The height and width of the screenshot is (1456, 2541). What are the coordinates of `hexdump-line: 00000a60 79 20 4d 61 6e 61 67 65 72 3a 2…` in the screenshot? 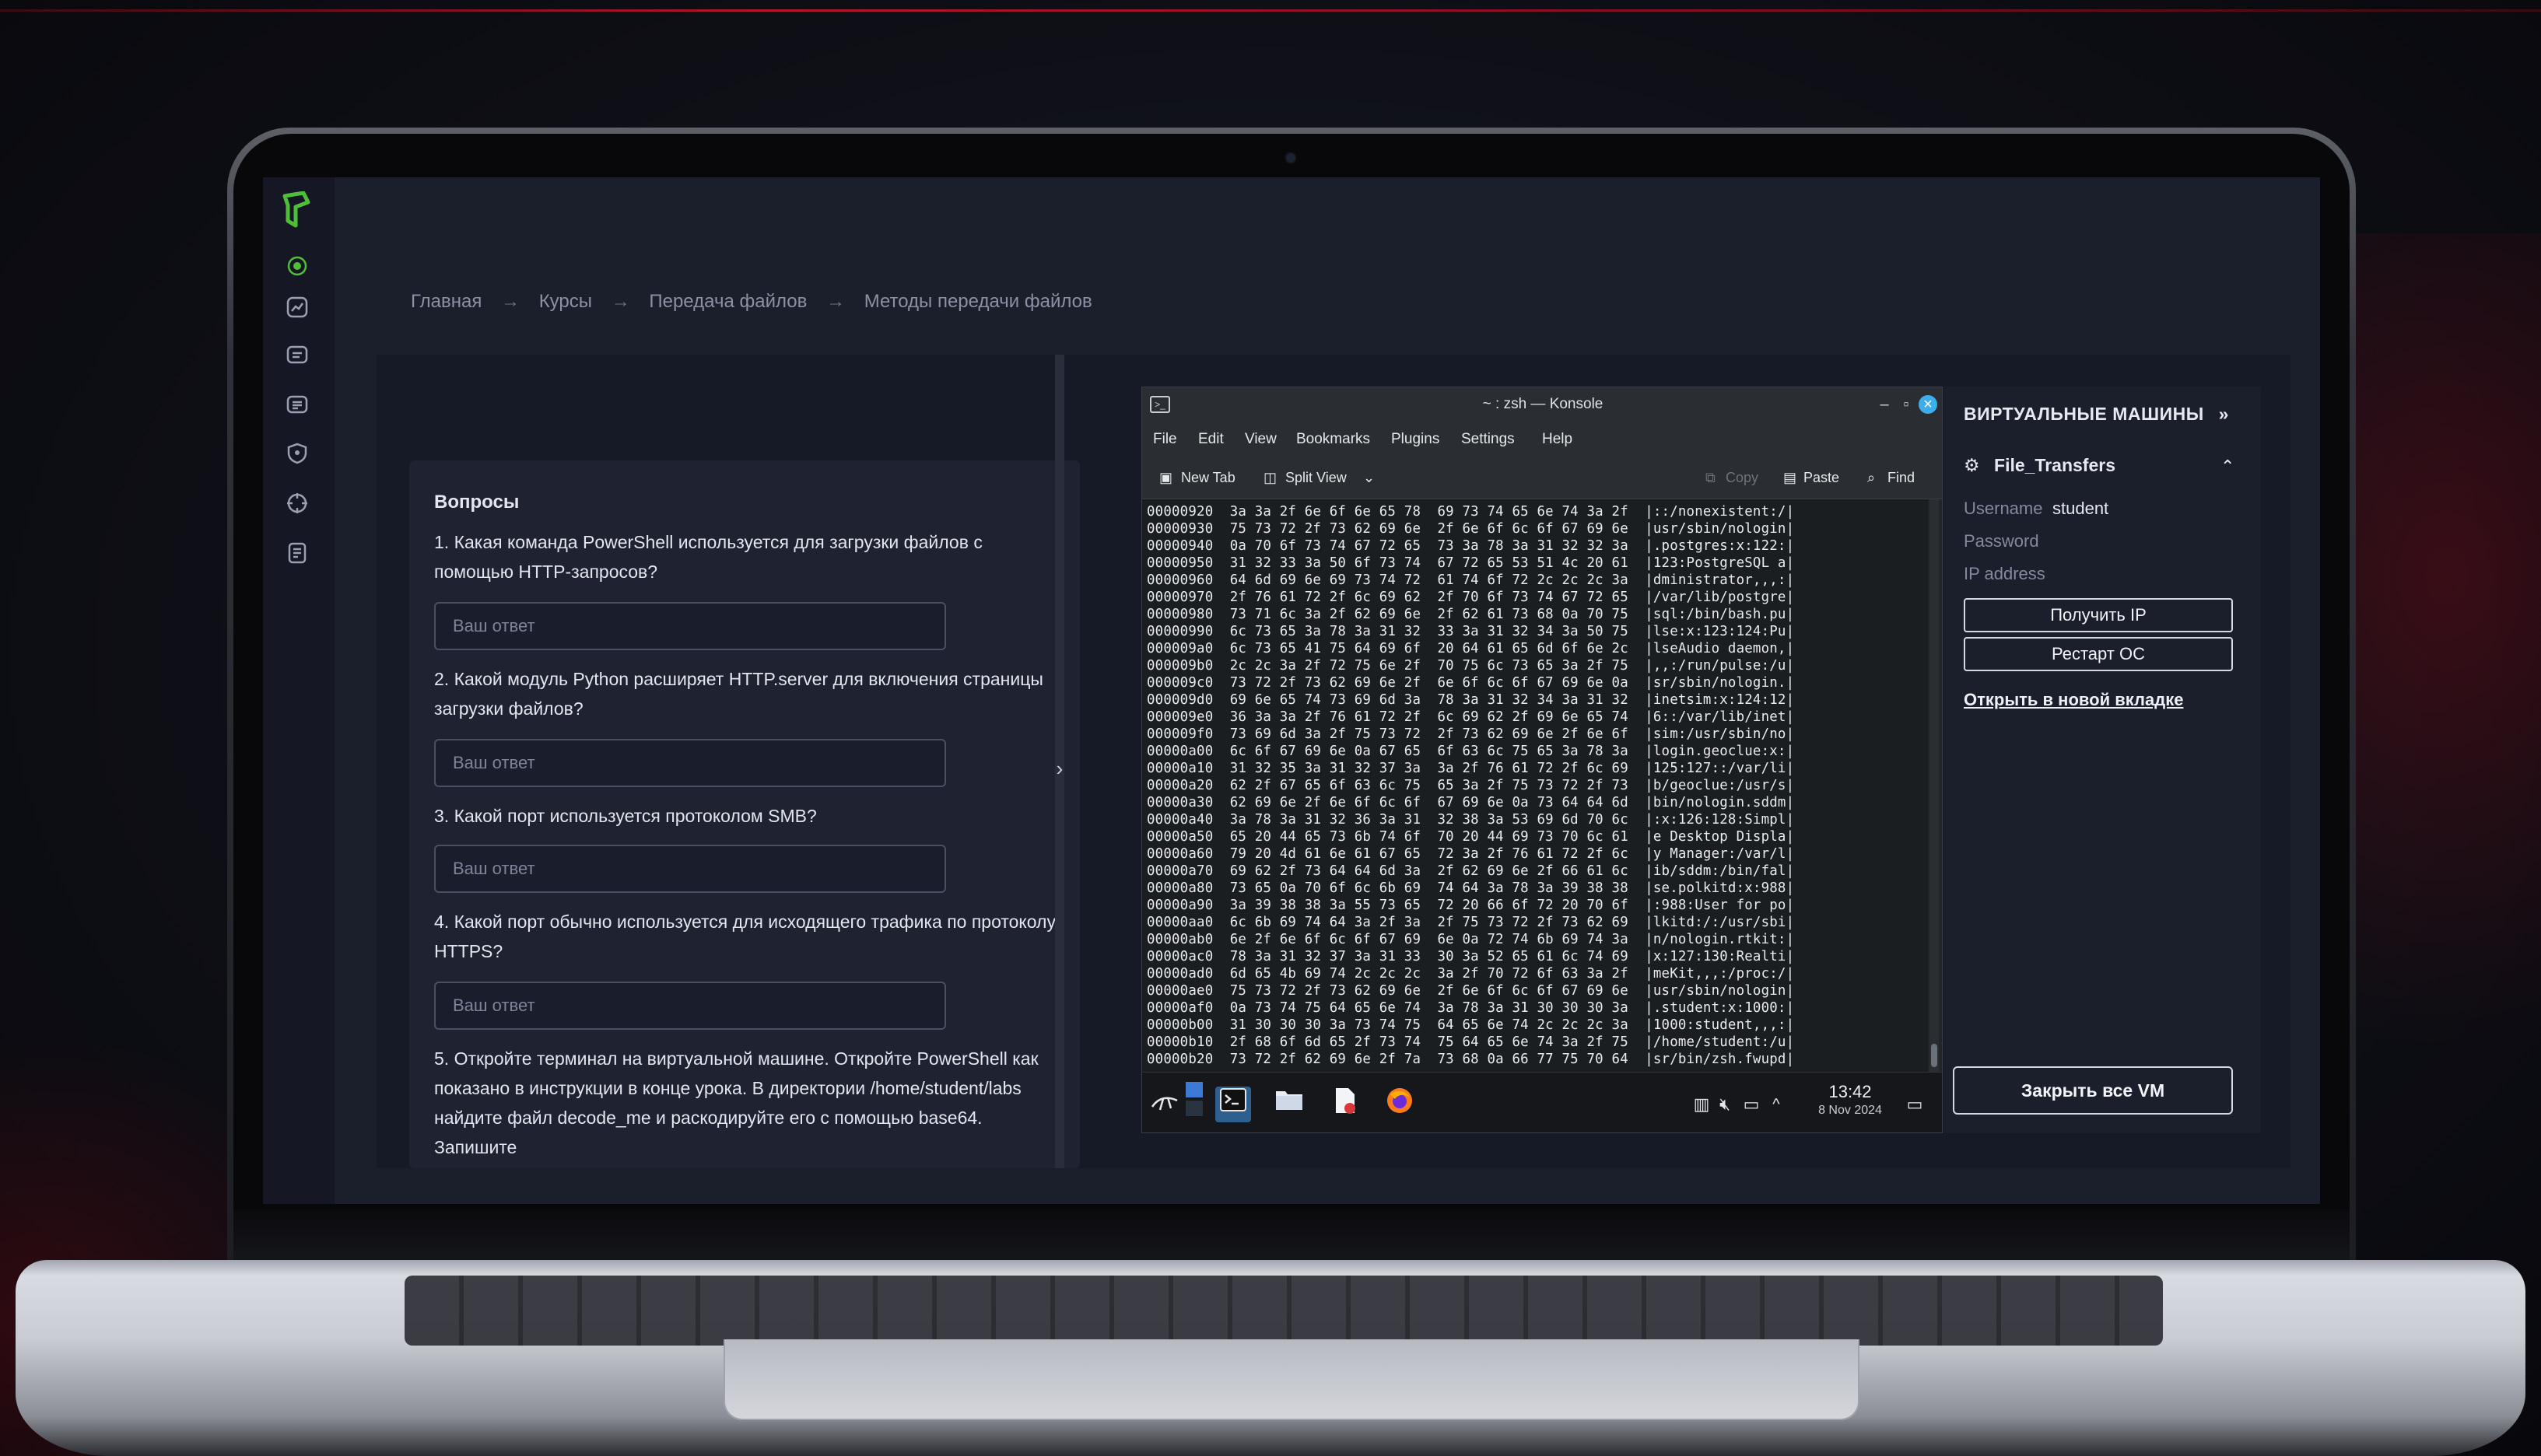 It's located at (1471, 854).